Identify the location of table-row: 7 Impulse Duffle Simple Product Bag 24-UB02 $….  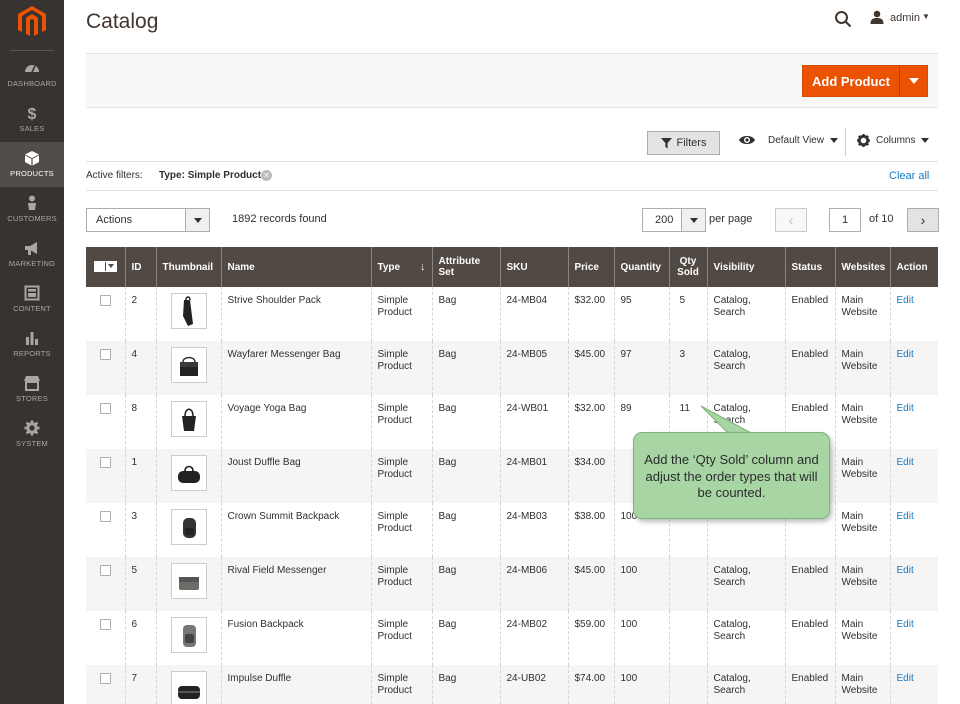
(512, 684).